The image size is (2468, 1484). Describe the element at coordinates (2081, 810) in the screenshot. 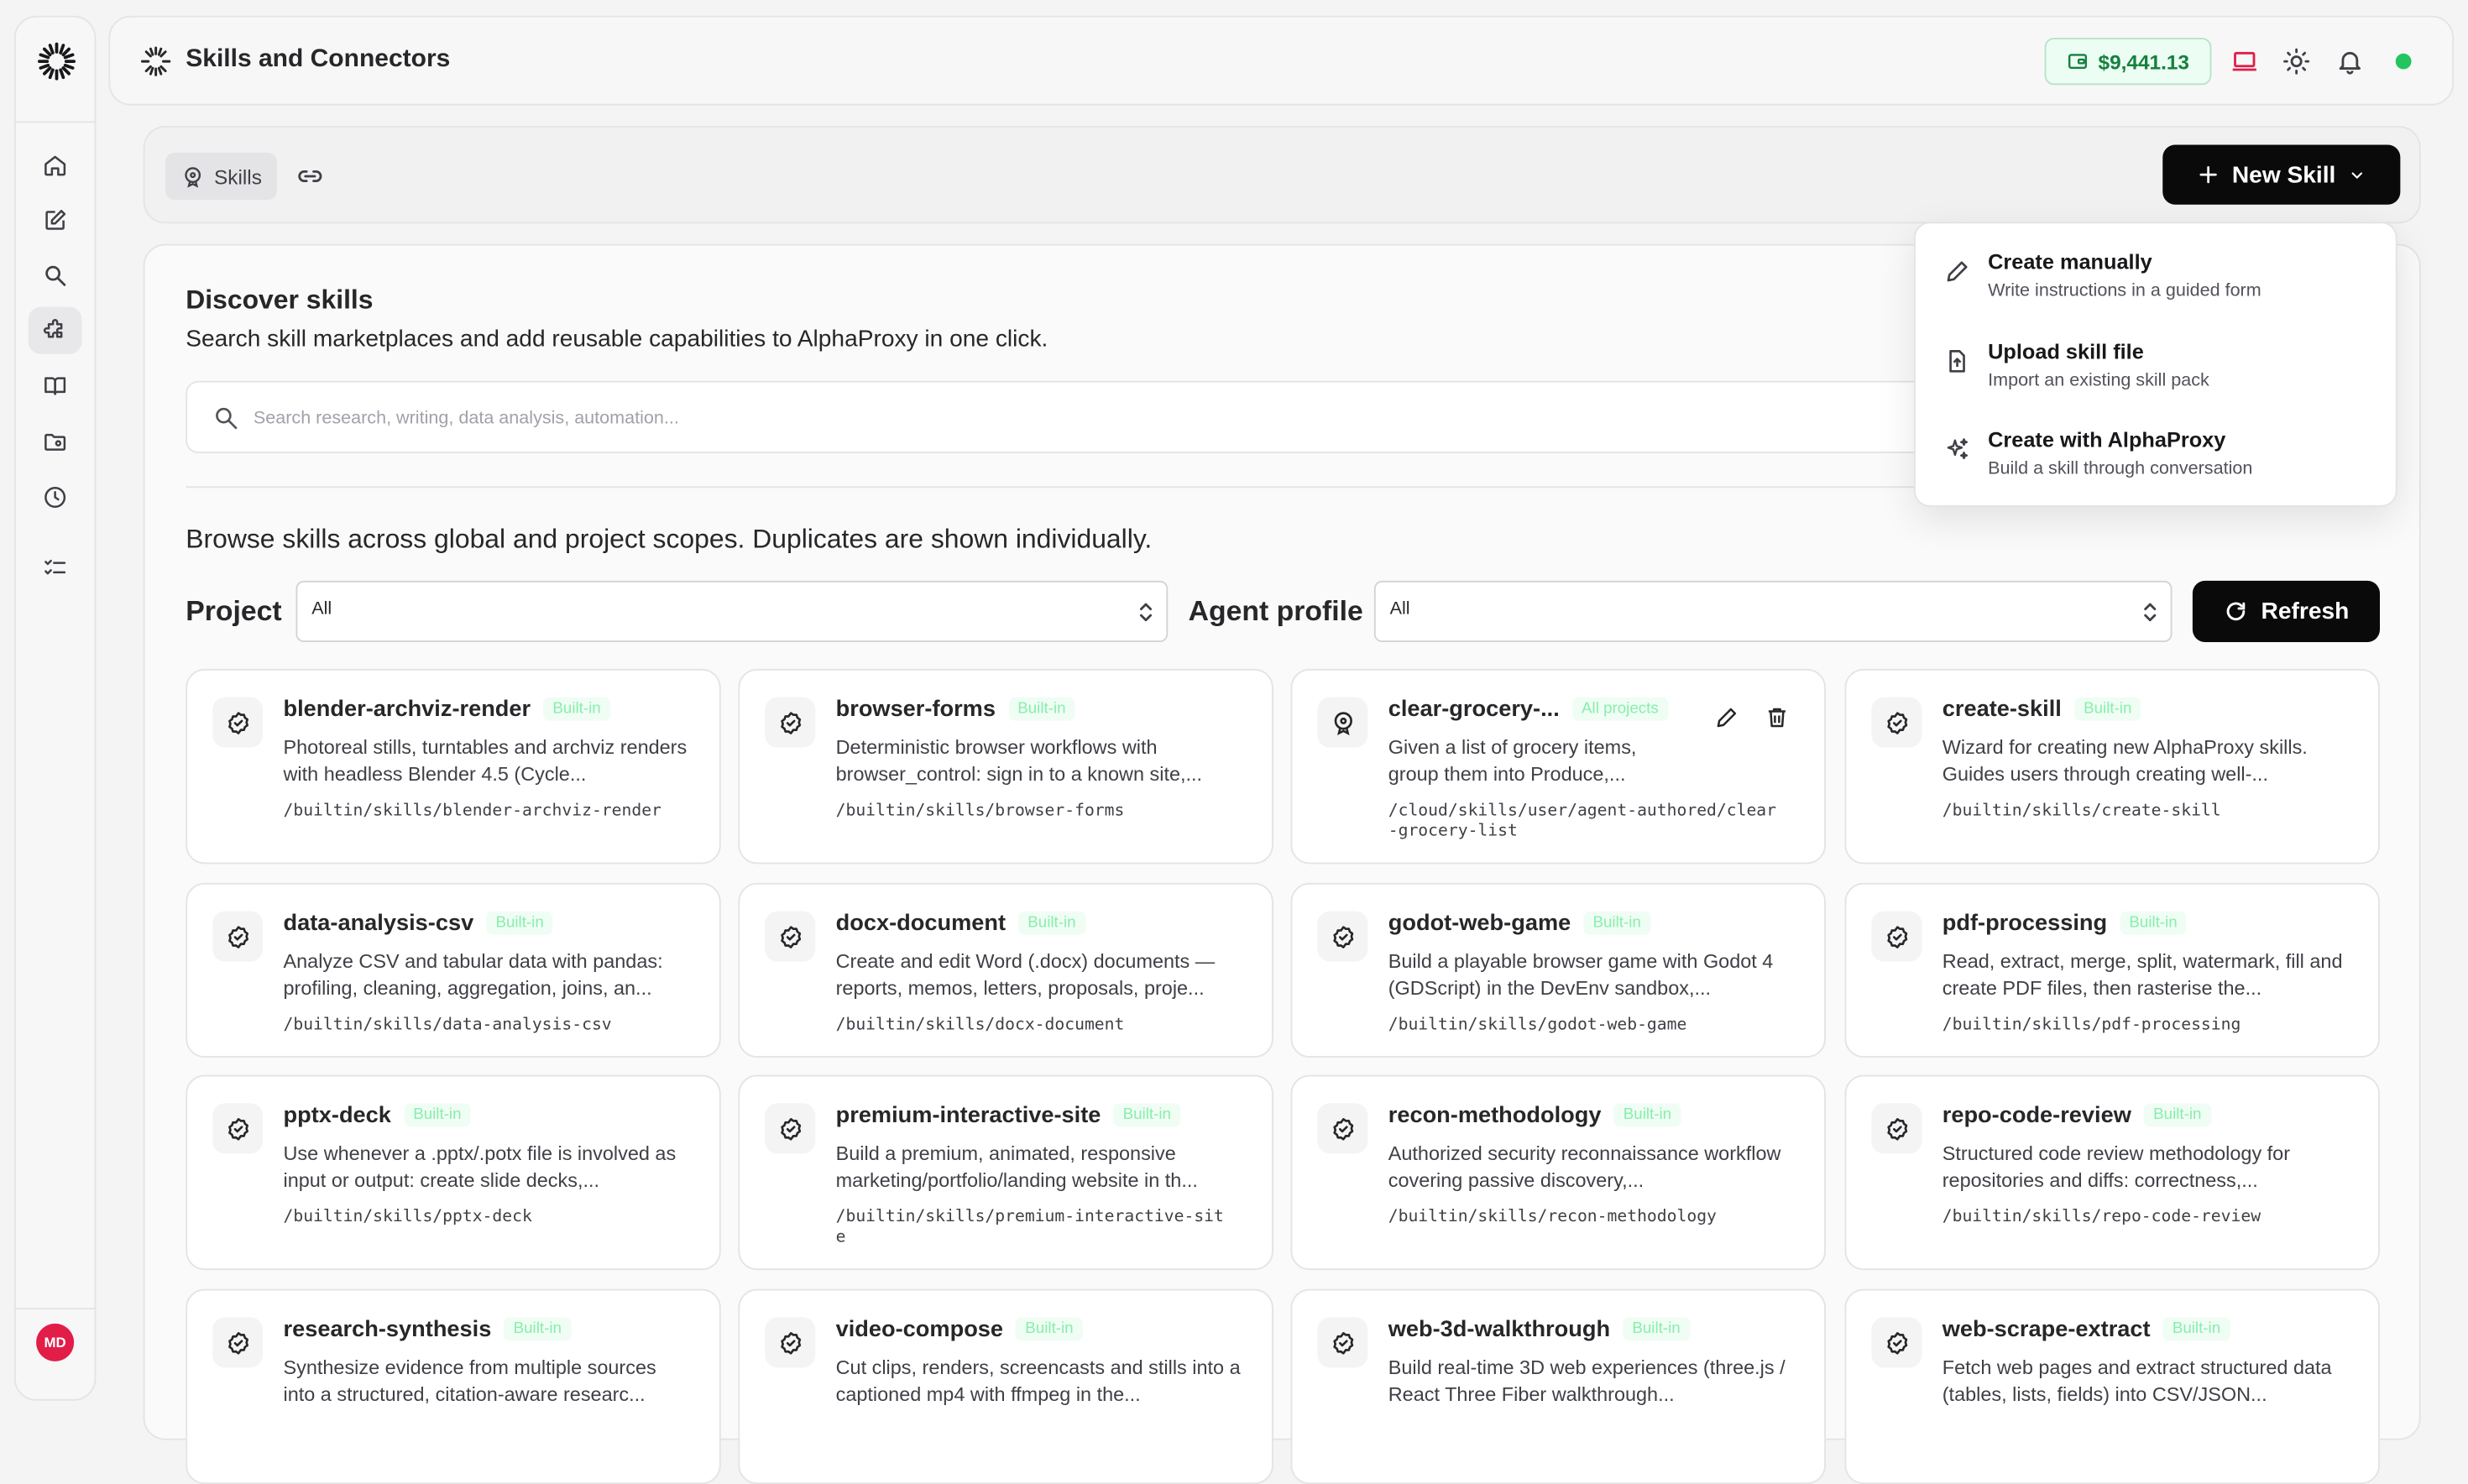

I see `skill-path: /builtin/skills/create-skill` at that location.